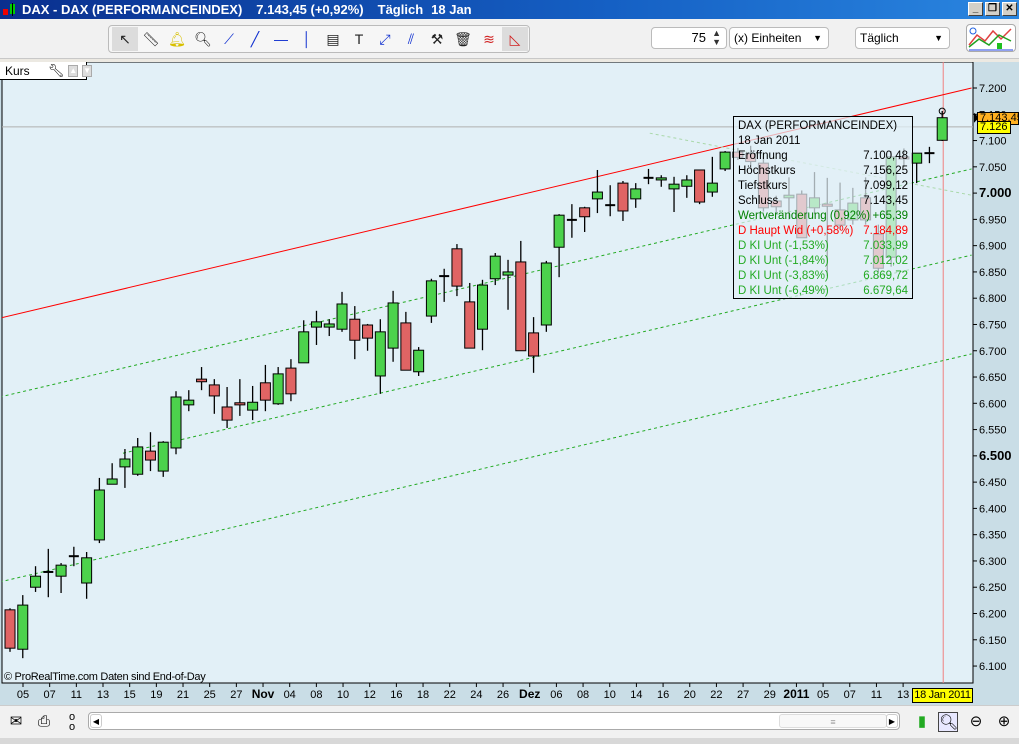  Describe the element at coordinates (1009, 9) in the screenshot. I see `close-button: ✕` at that location.